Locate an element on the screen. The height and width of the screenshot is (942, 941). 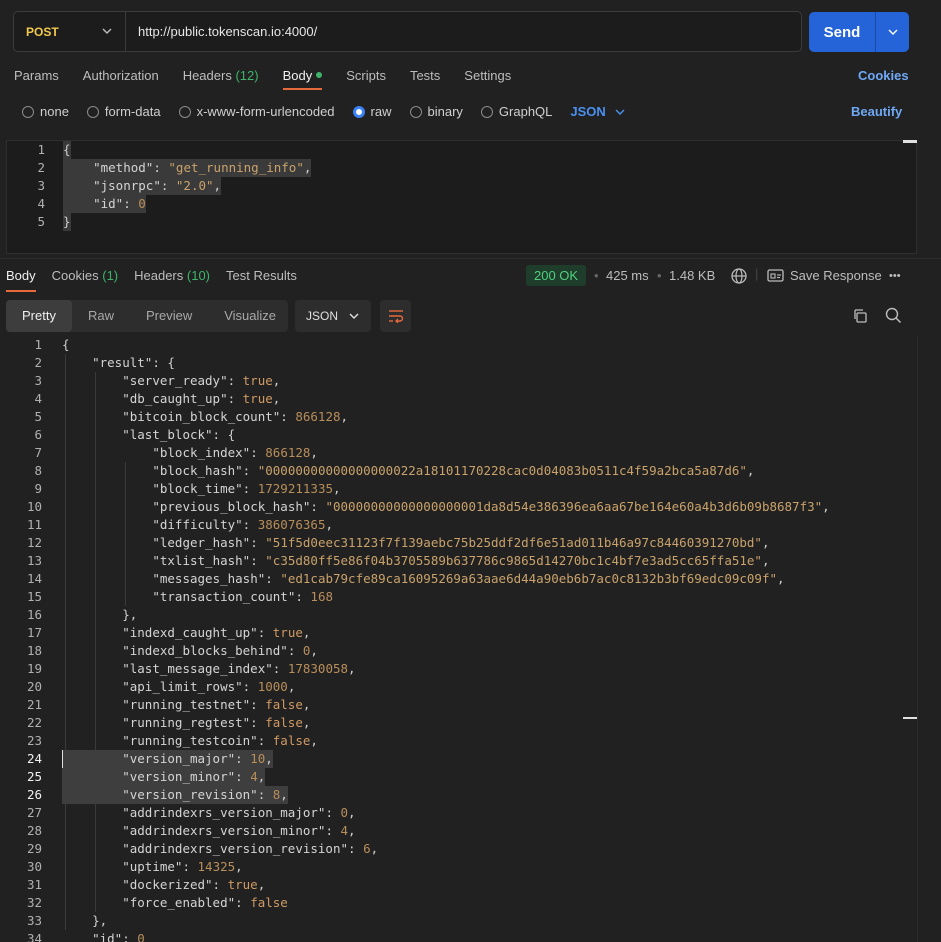
view-visualize: Visualize is located at coordinates (250, 316).